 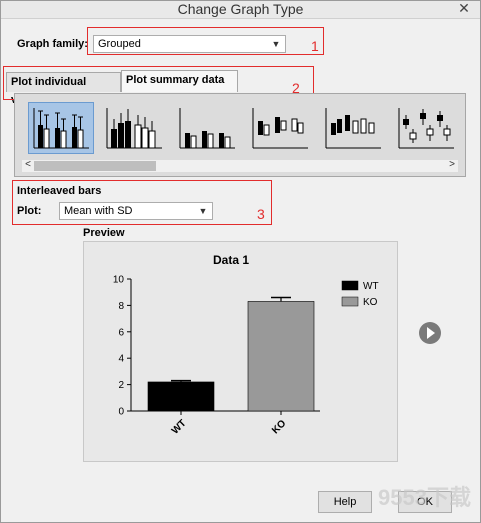 I want to click on y-tick-label: 6, so click(x=121, y=332).